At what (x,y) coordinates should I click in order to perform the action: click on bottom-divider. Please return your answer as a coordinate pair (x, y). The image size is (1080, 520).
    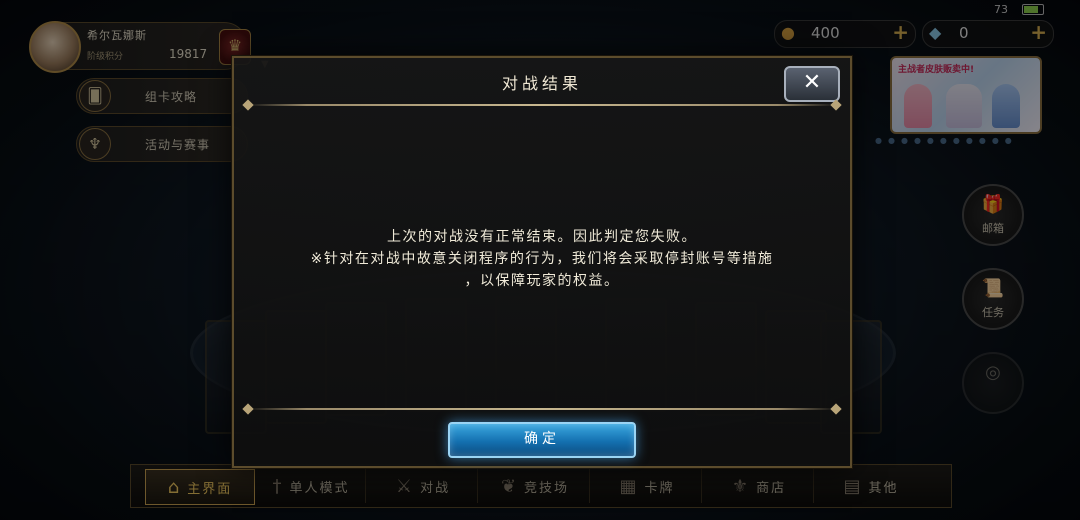
    Looking at the image, I should click on (542, 409).